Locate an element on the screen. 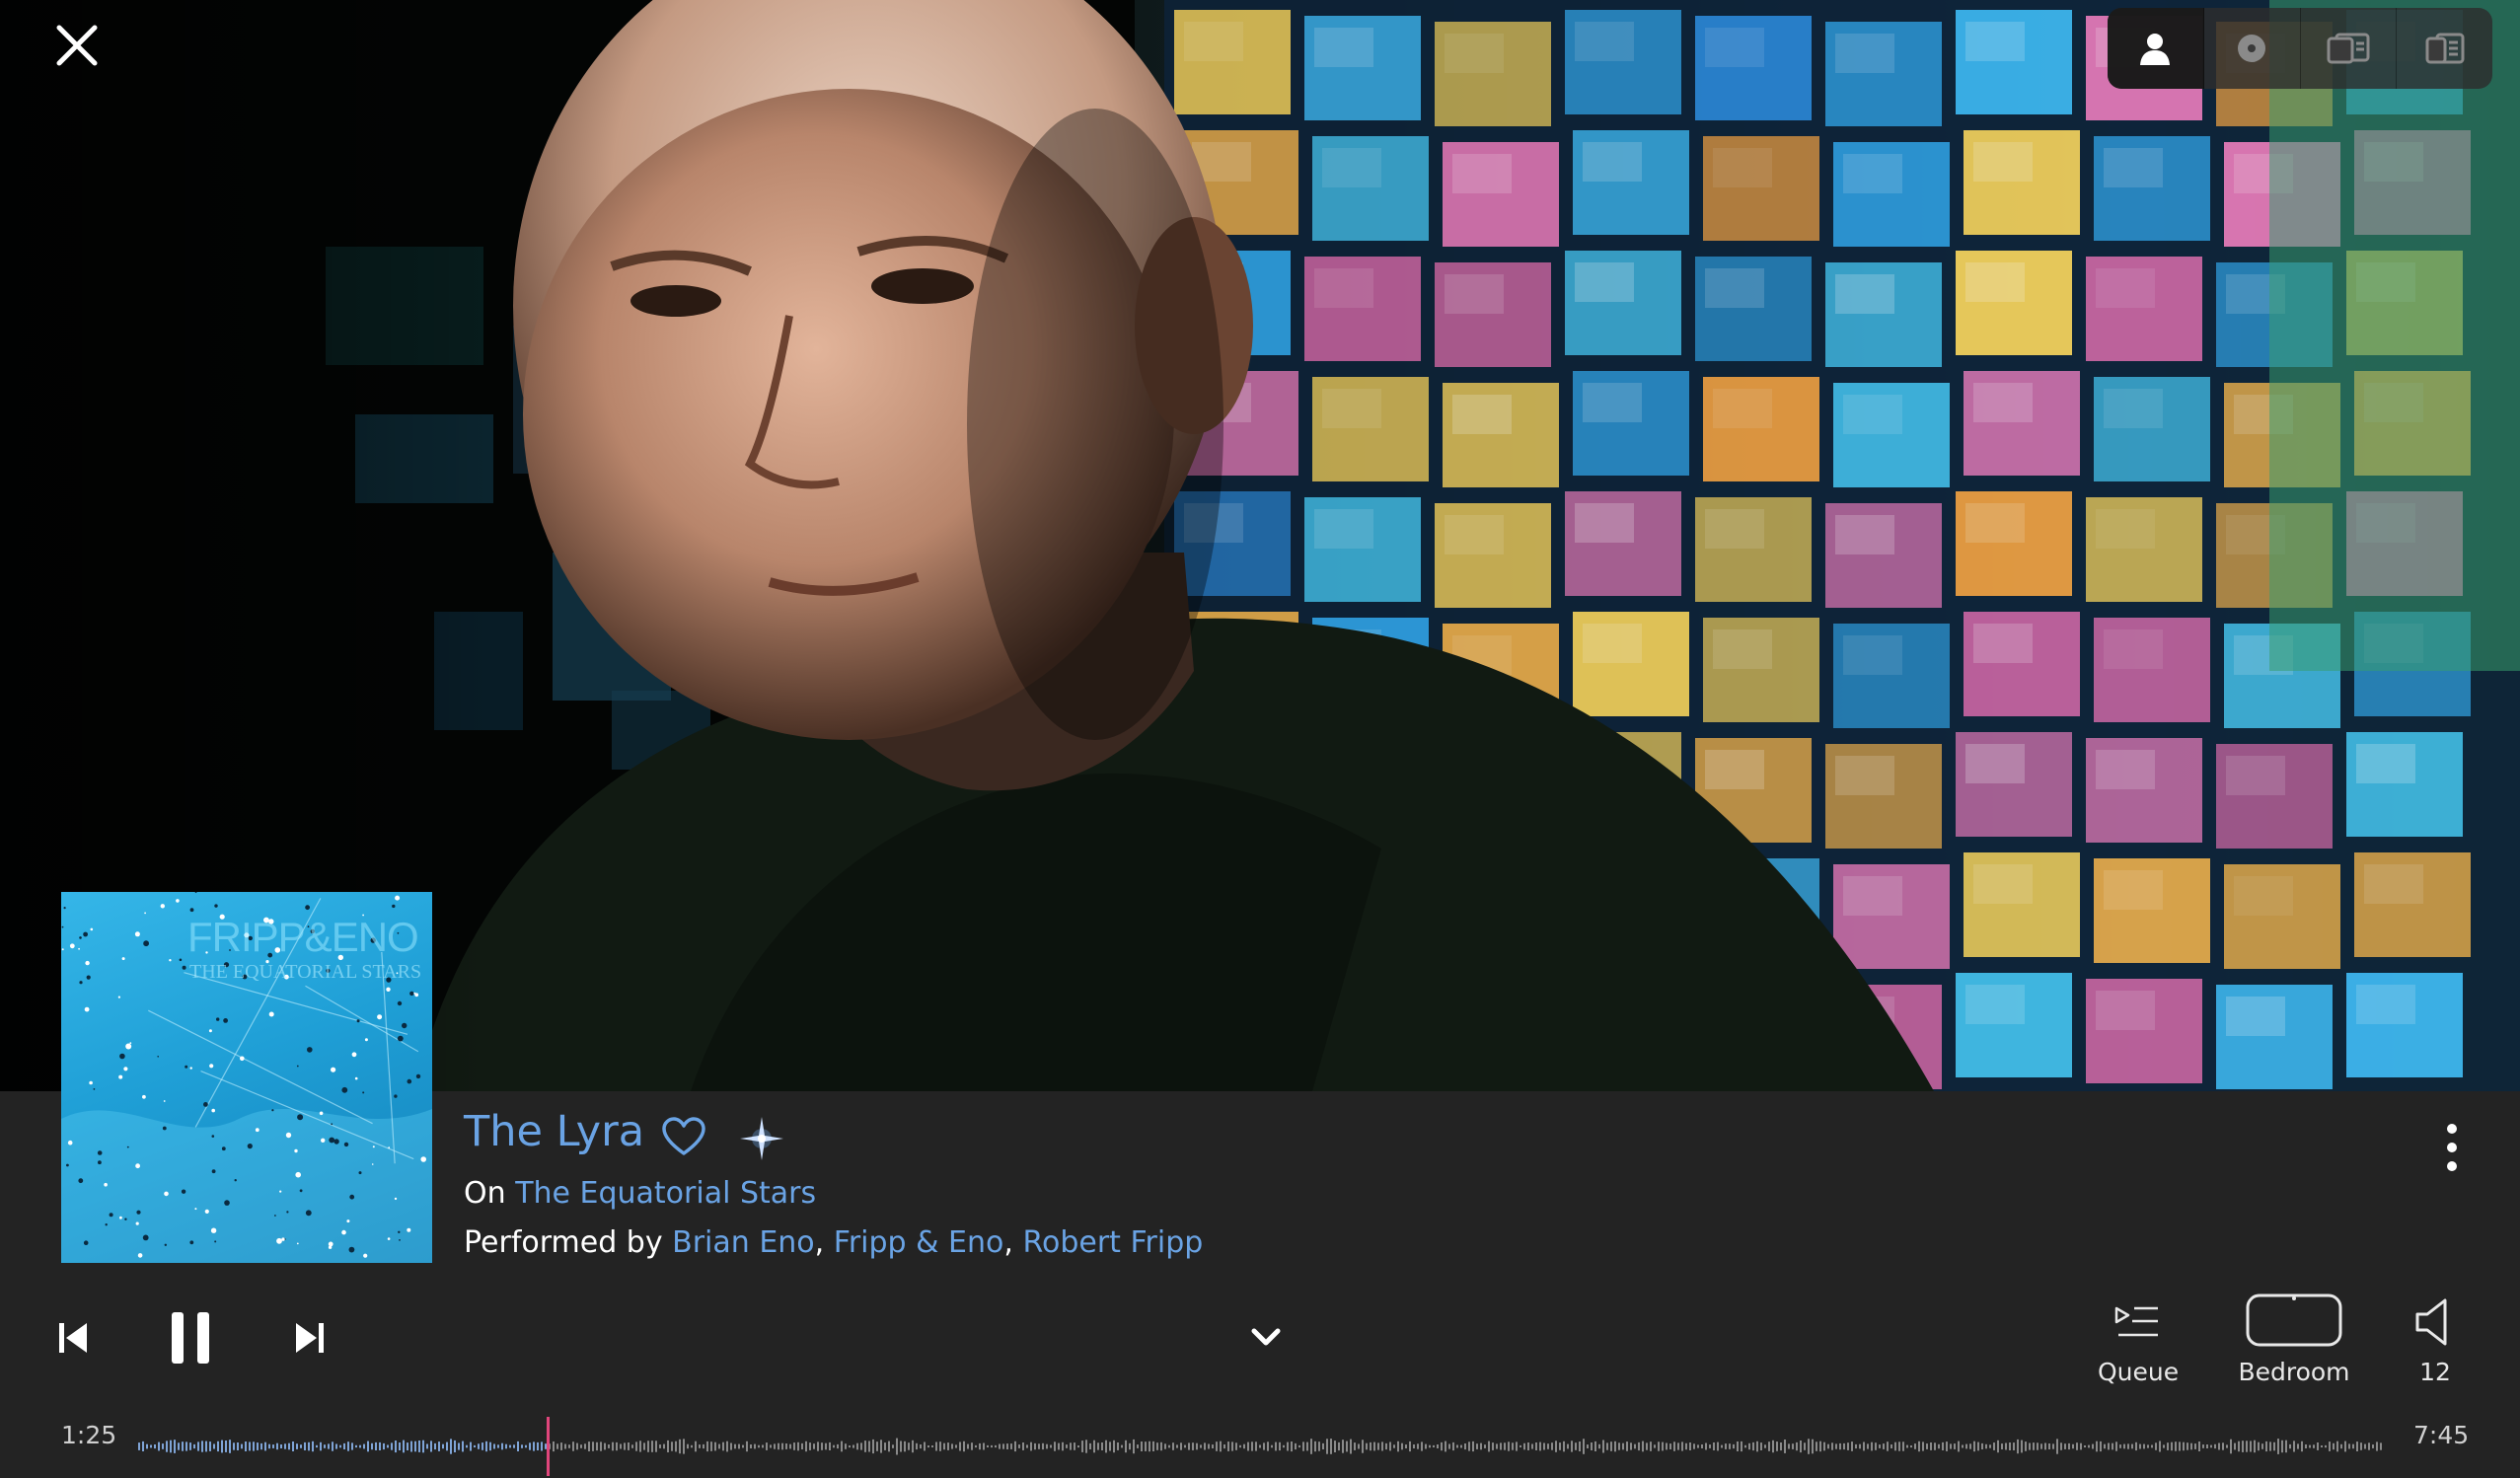  elapsed-time: 1:25 is located at coordinates (89, 1435).